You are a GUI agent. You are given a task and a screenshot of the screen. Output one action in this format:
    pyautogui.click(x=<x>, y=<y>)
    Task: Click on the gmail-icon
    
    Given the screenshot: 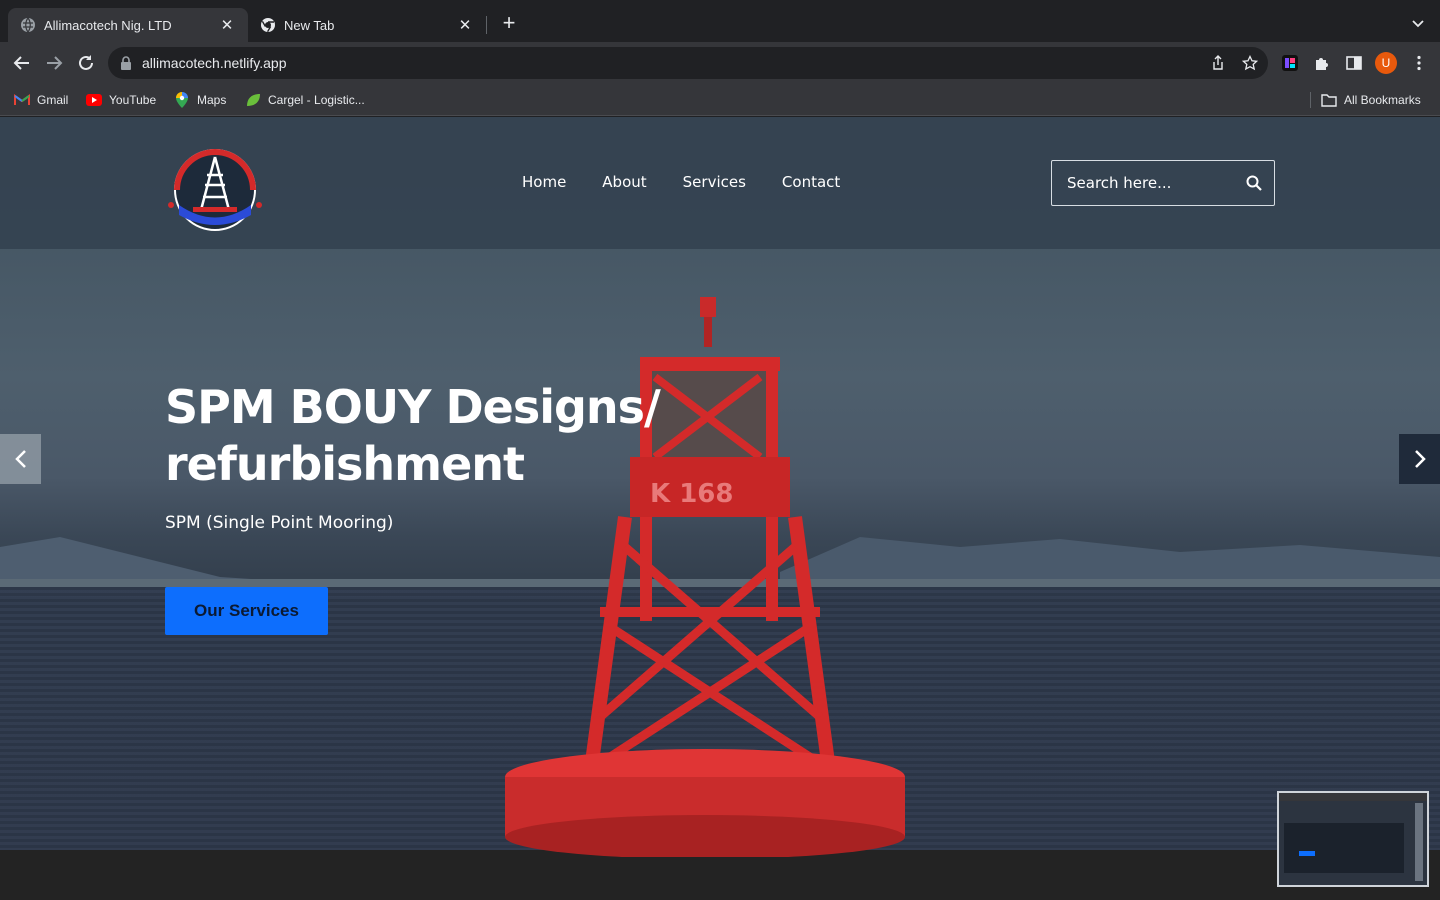 What is the action you would take?
    pyautogui.click(x=22, y=100)
    